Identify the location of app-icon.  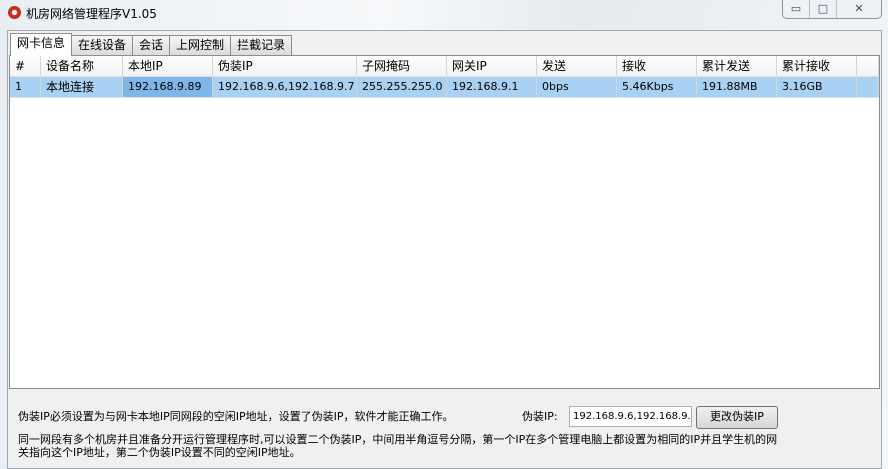
(14, 12).